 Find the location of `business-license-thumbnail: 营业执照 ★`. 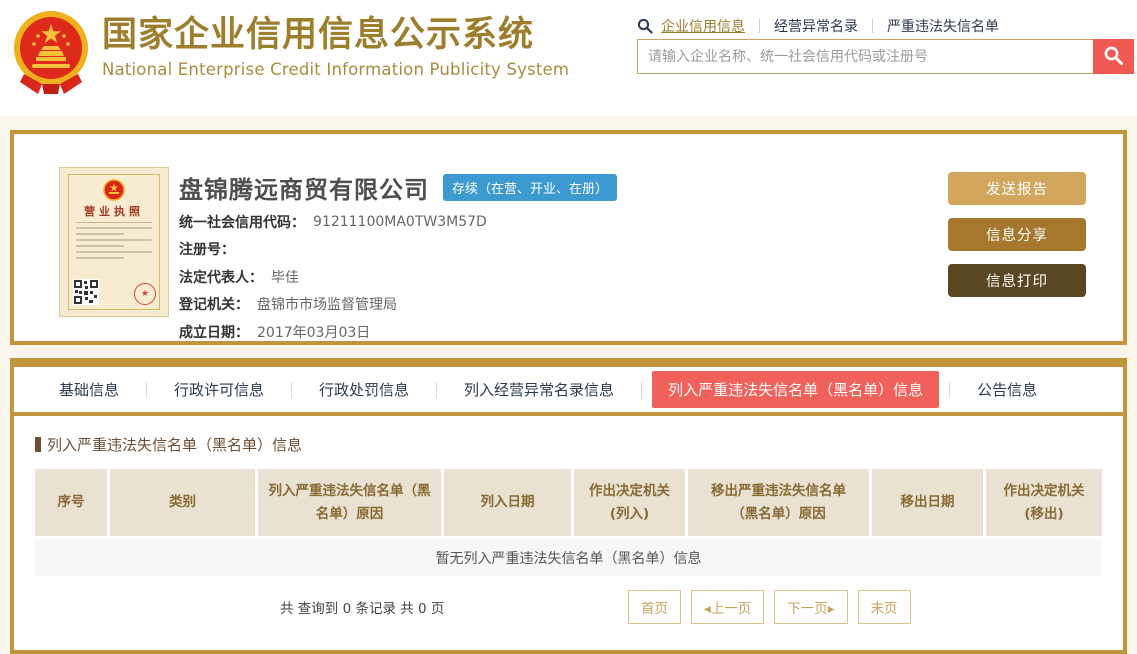

business-license-thumbnail: 营业执照 ★ is located at coordinates (114, 242).